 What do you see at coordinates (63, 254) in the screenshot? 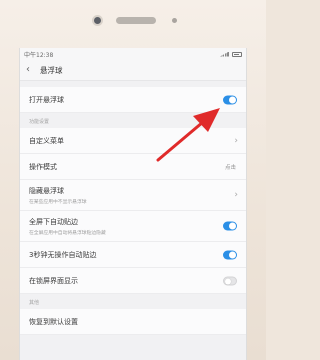
I see `idle-snap-label: 3秒钟无操作自动贴边` at bounding box center [63, 254].